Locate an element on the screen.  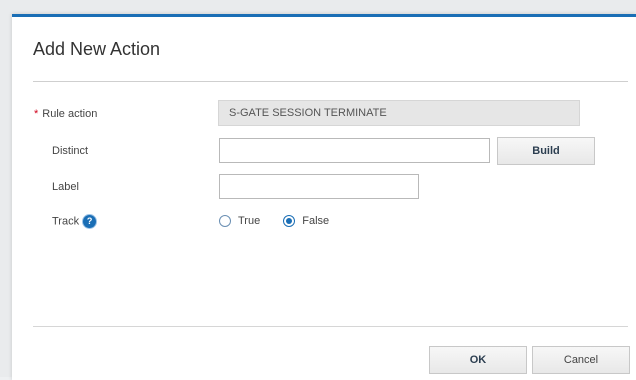
rule-action-value: S-GATE SESSION TERMINATE is located at coordinates (399, 113).